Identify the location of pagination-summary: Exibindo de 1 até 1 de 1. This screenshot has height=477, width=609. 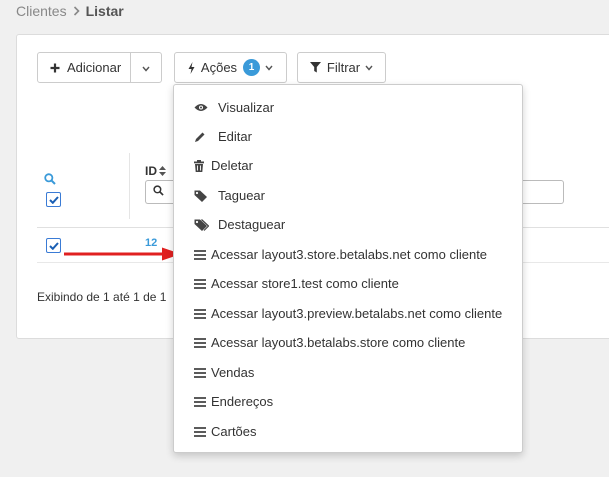
(102, 297).